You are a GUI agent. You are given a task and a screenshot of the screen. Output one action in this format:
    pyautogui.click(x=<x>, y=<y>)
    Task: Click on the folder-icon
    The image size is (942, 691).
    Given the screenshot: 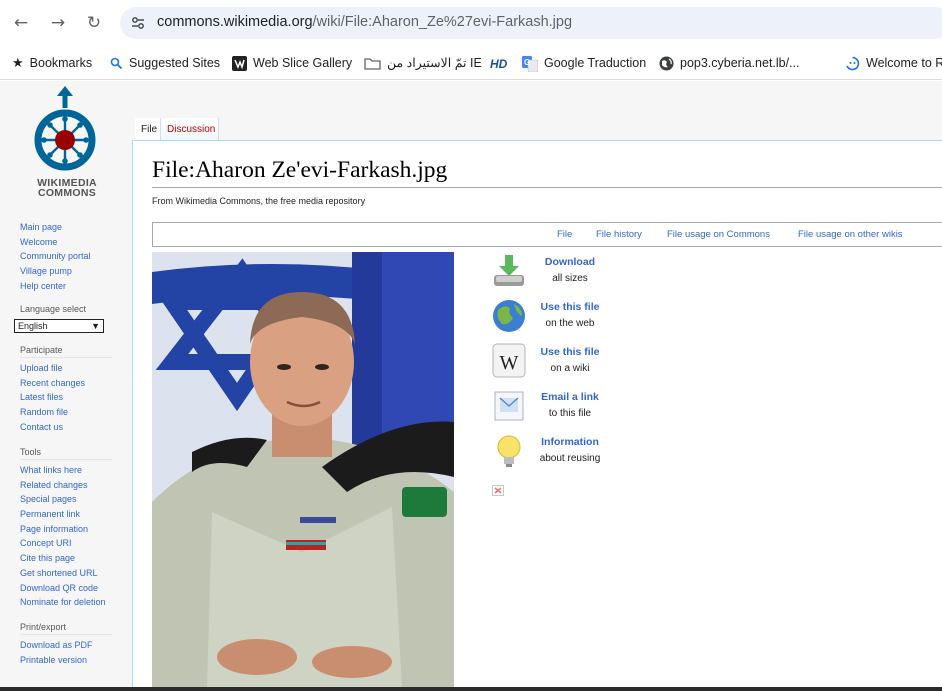 What is the action you would take?
    pyautogui.click(x=372, y=64)
    